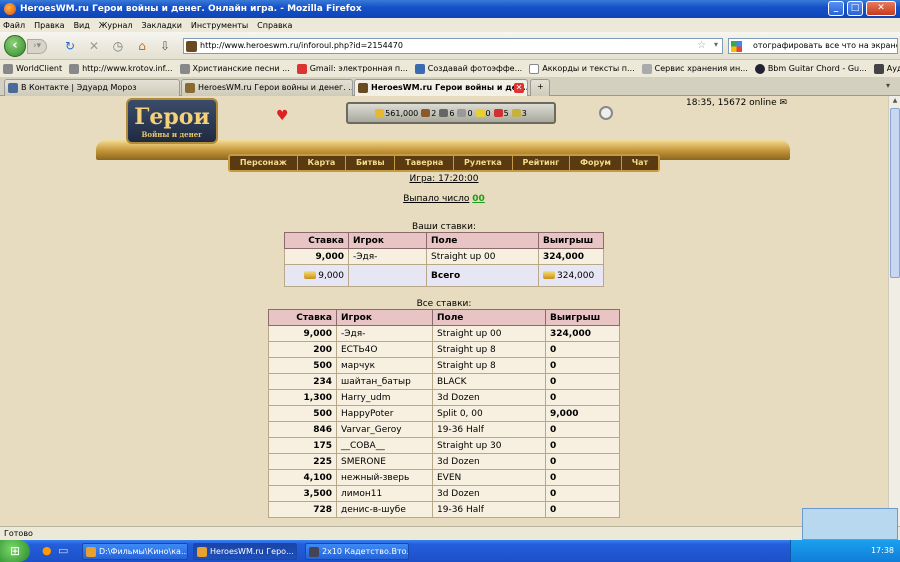 The width and height of the screenshot is (900, 562). What do you see at coordinates (264, 163) in the screenshot?
I see `nav-character: Персонаж` at bounding box center [264, 163].